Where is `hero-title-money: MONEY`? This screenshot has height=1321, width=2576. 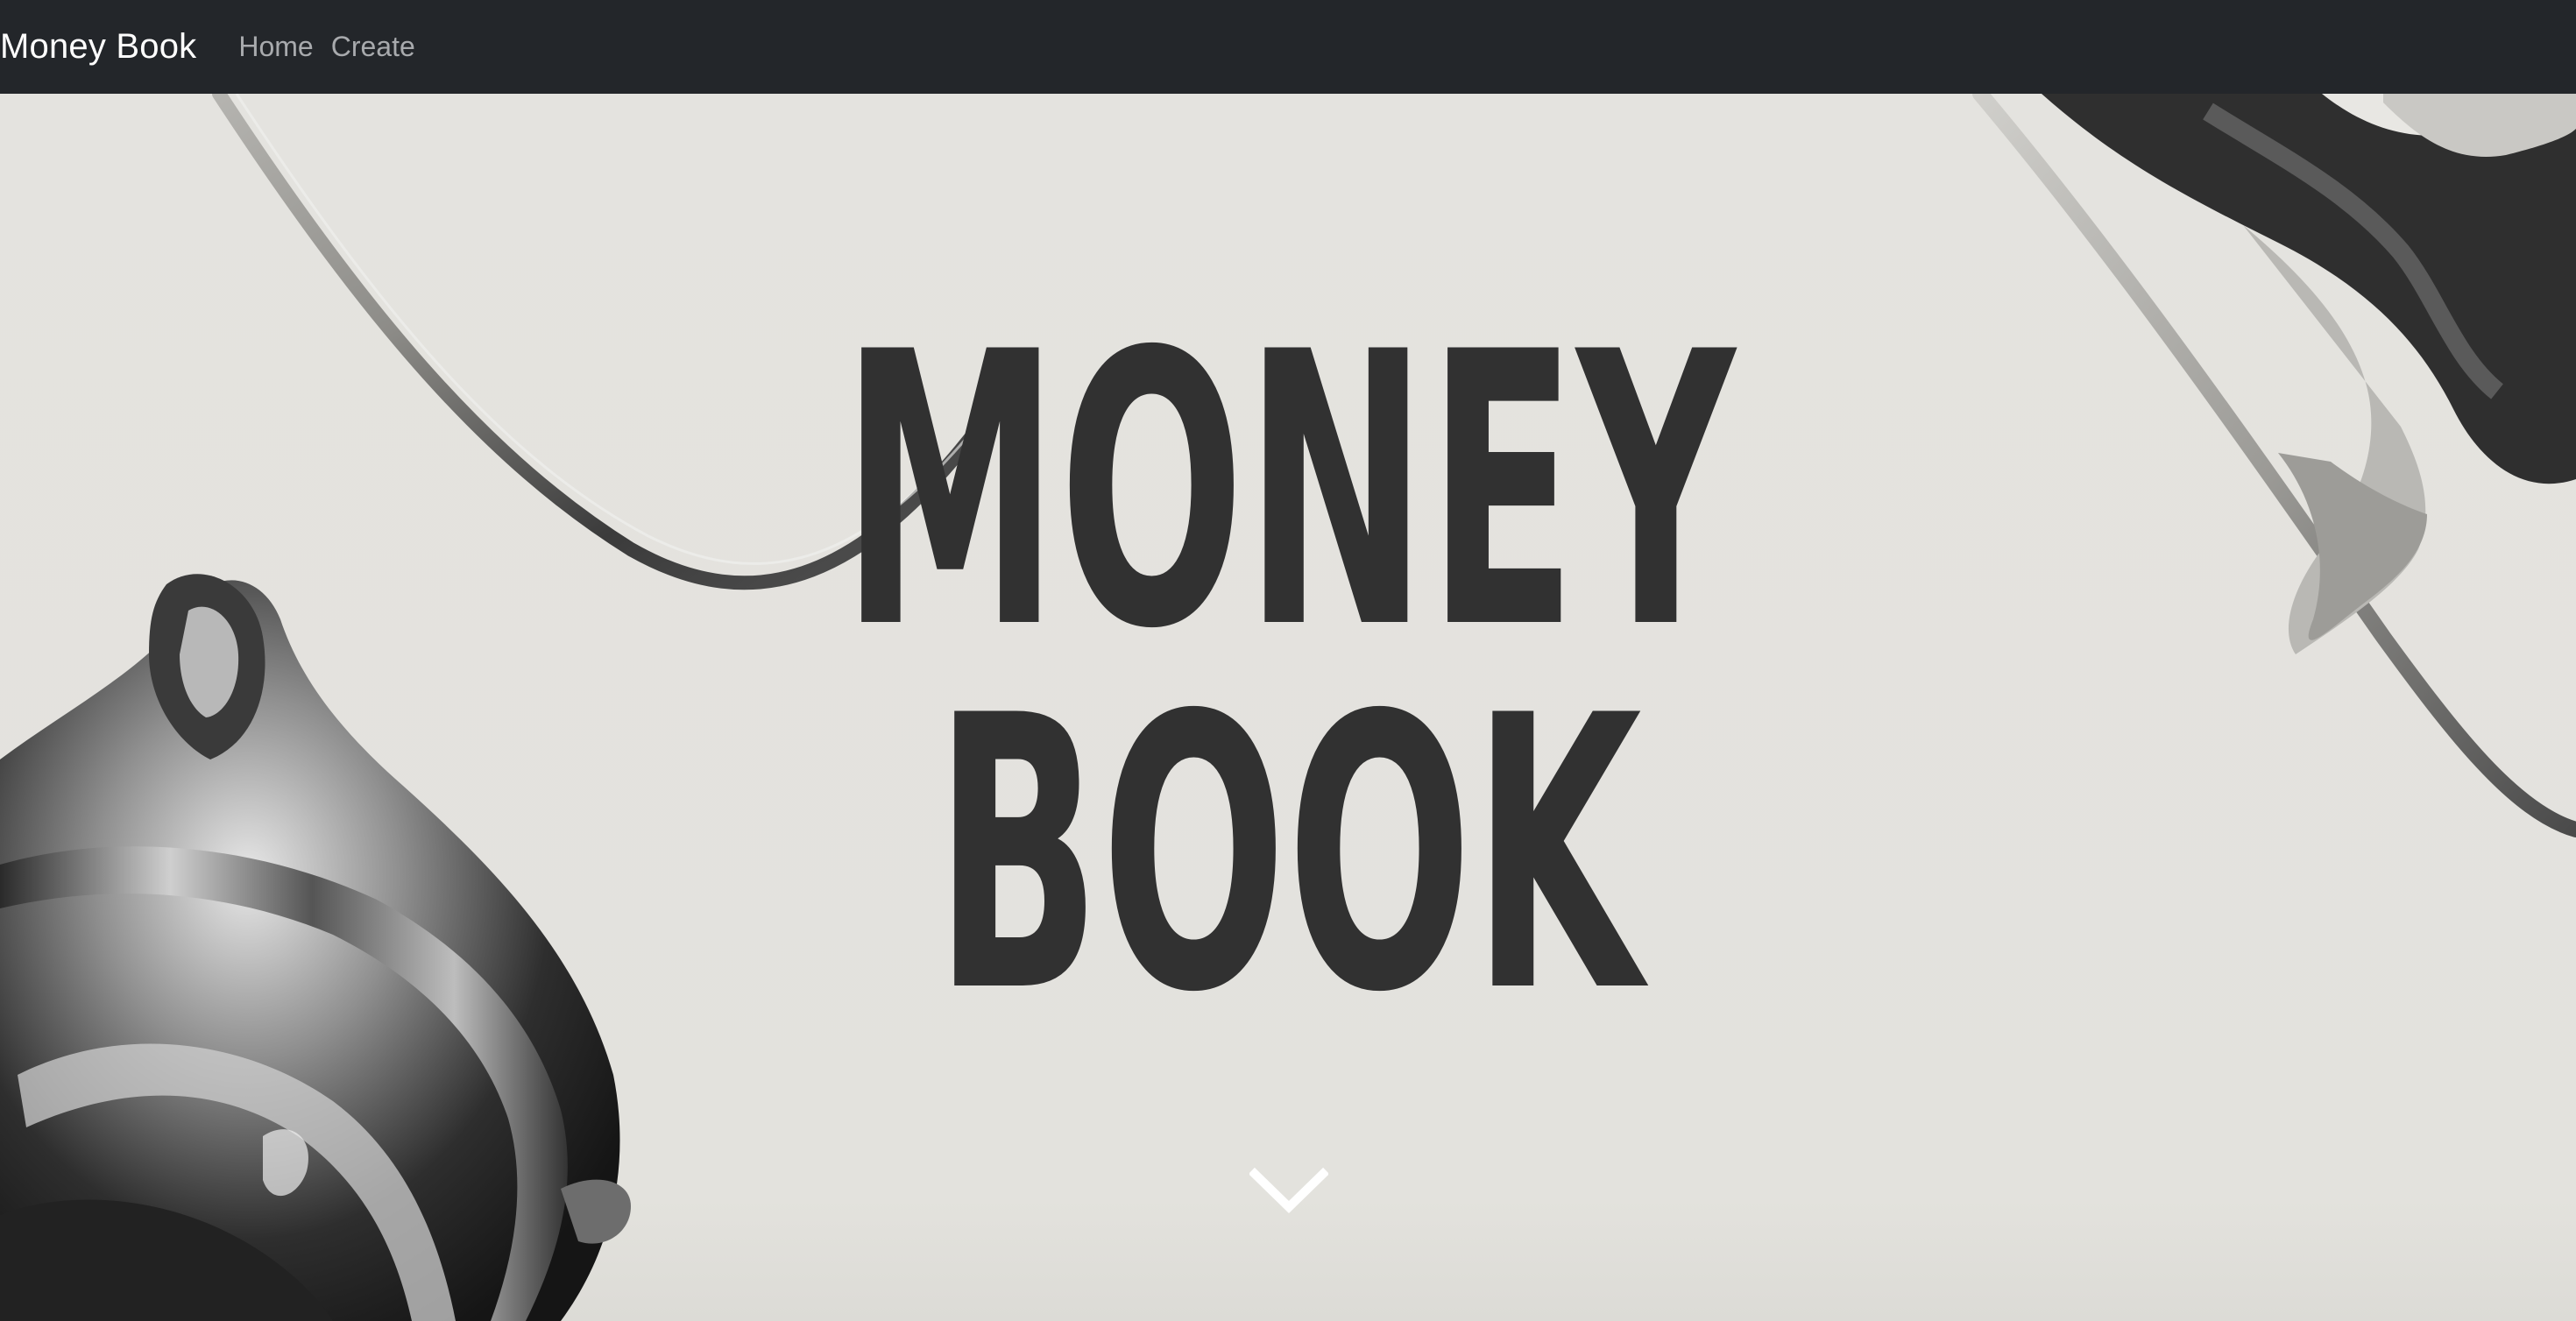
hero-title-money: MONEY is located at coordinates (1288, 492).